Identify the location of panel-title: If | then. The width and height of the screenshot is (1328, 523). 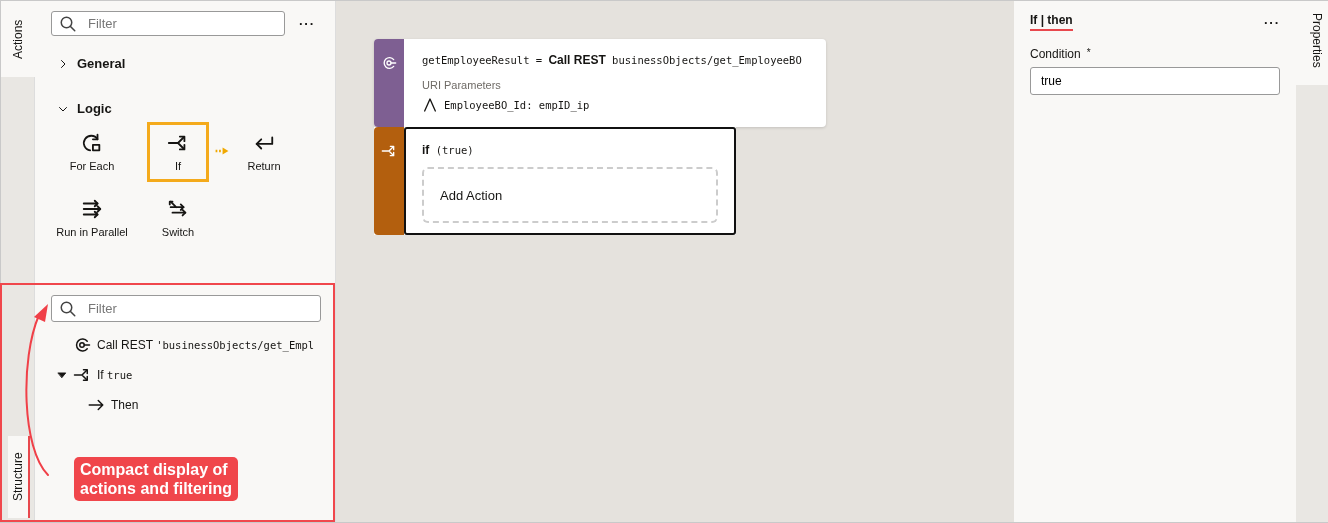
(1051, 22).